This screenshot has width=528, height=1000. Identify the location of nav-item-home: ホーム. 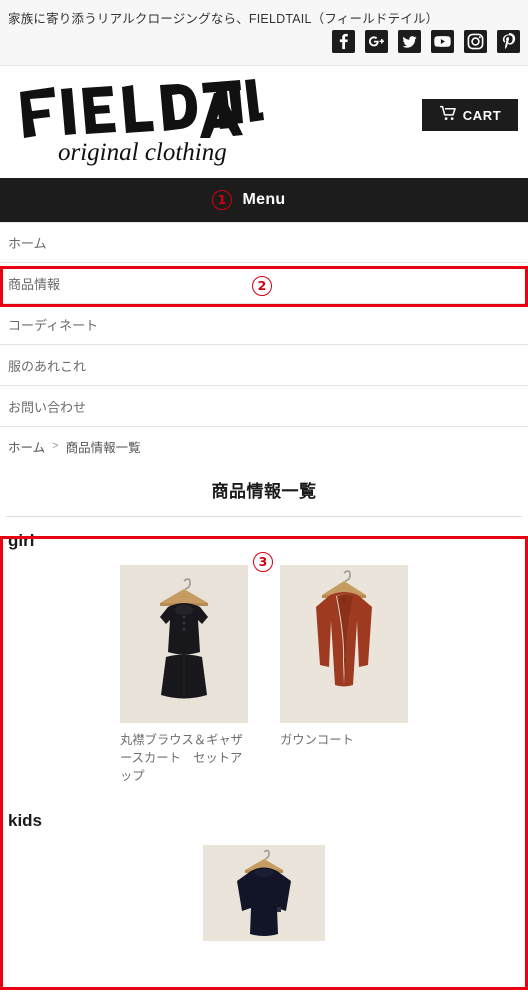
(264, 242).